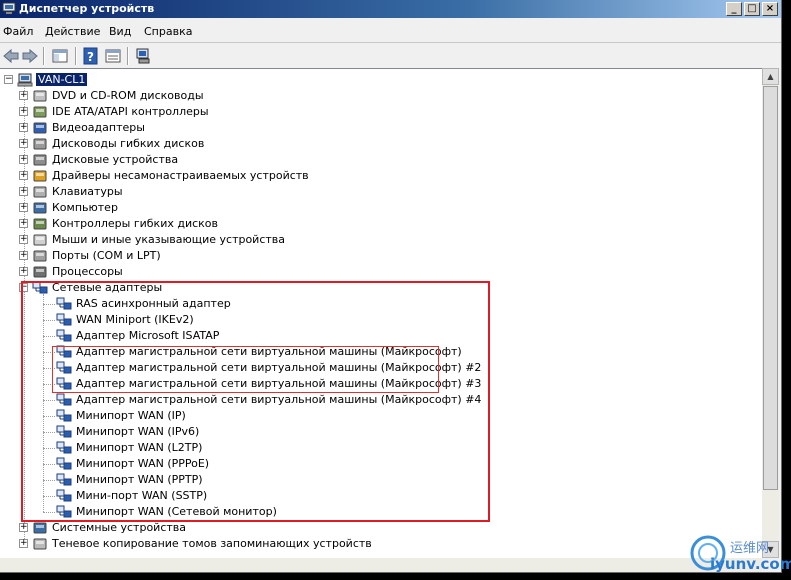  I want to click on tree-category: + Клавиатуры, so click(369, 192).